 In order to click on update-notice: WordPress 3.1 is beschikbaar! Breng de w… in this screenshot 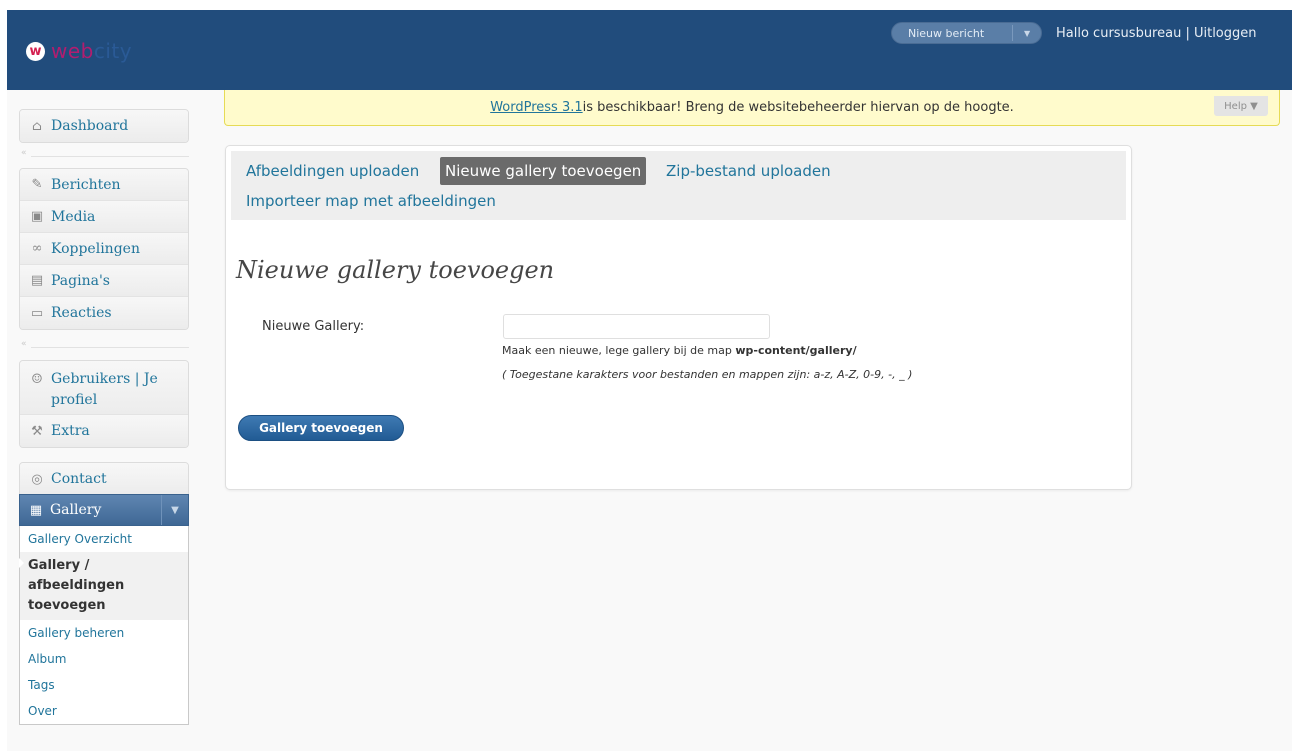, I will do `click(752, 108)`.